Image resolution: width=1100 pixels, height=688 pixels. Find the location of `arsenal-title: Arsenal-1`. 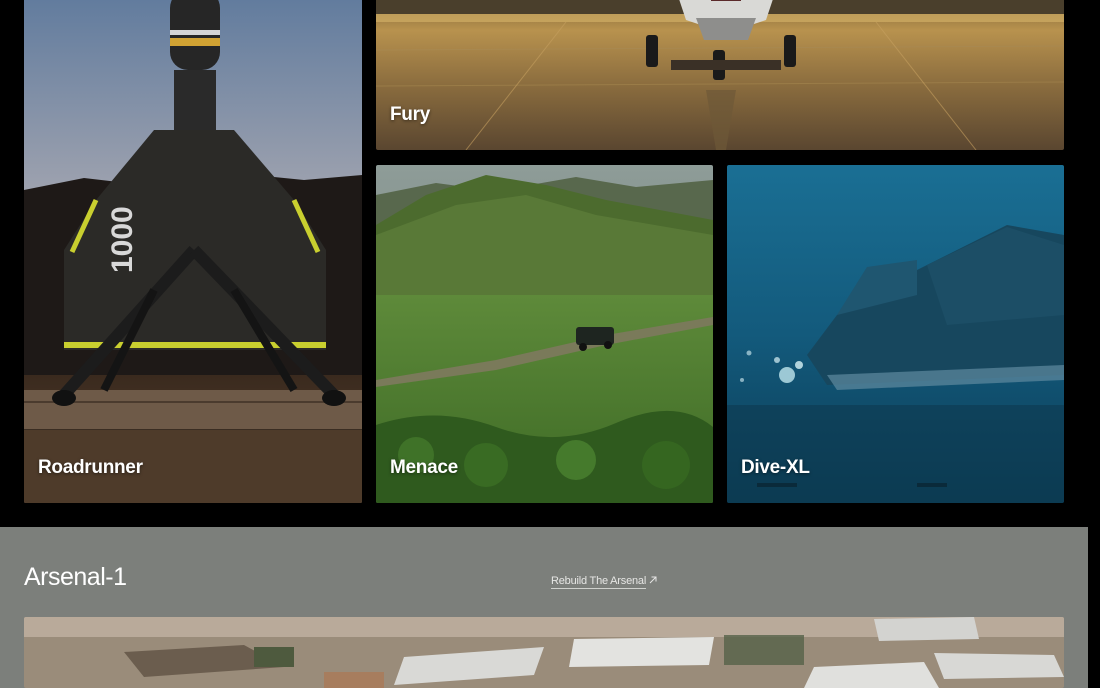

arsenal-title: Arsenal-1 is located at coordinates (75, 577).